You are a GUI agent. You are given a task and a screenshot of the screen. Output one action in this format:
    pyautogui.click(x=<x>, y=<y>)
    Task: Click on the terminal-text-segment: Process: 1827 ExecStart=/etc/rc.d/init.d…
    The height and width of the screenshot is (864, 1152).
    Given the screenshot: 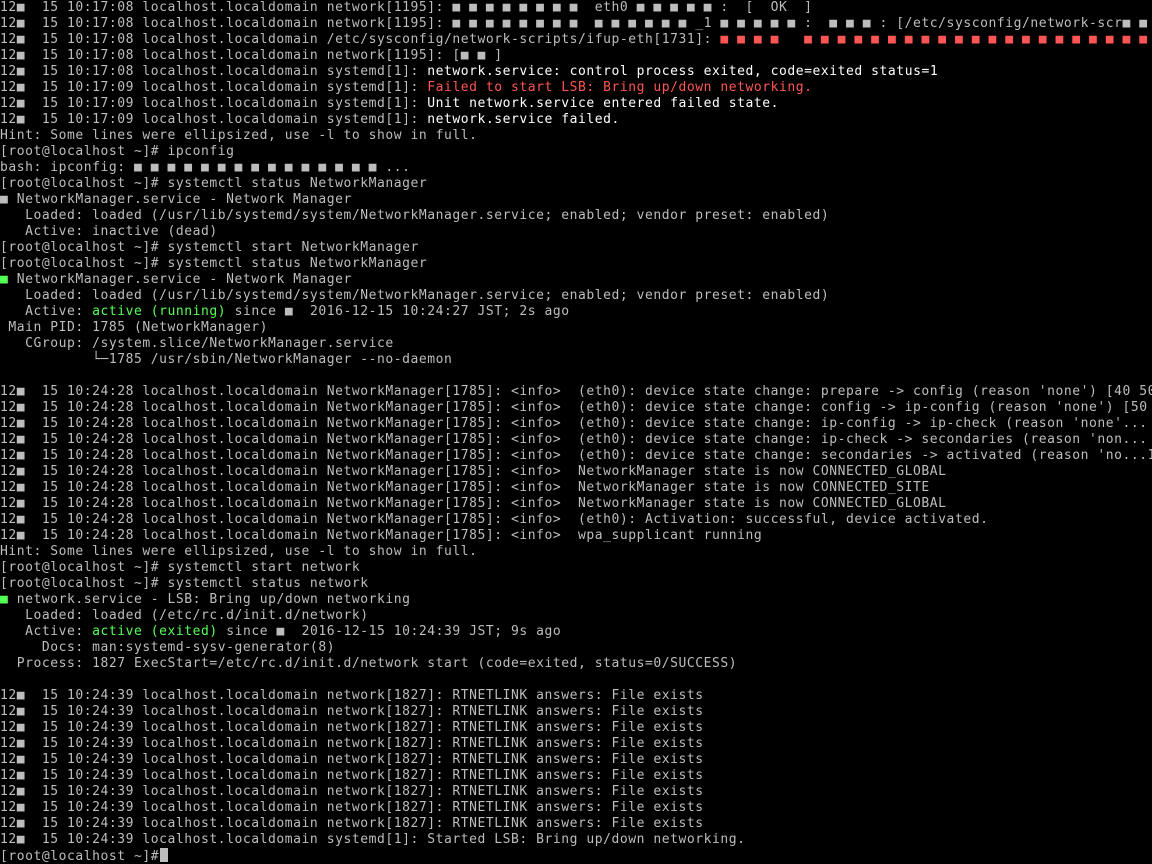 What is the action you would take?
    pyautogui.click(x=369, y=663)
    